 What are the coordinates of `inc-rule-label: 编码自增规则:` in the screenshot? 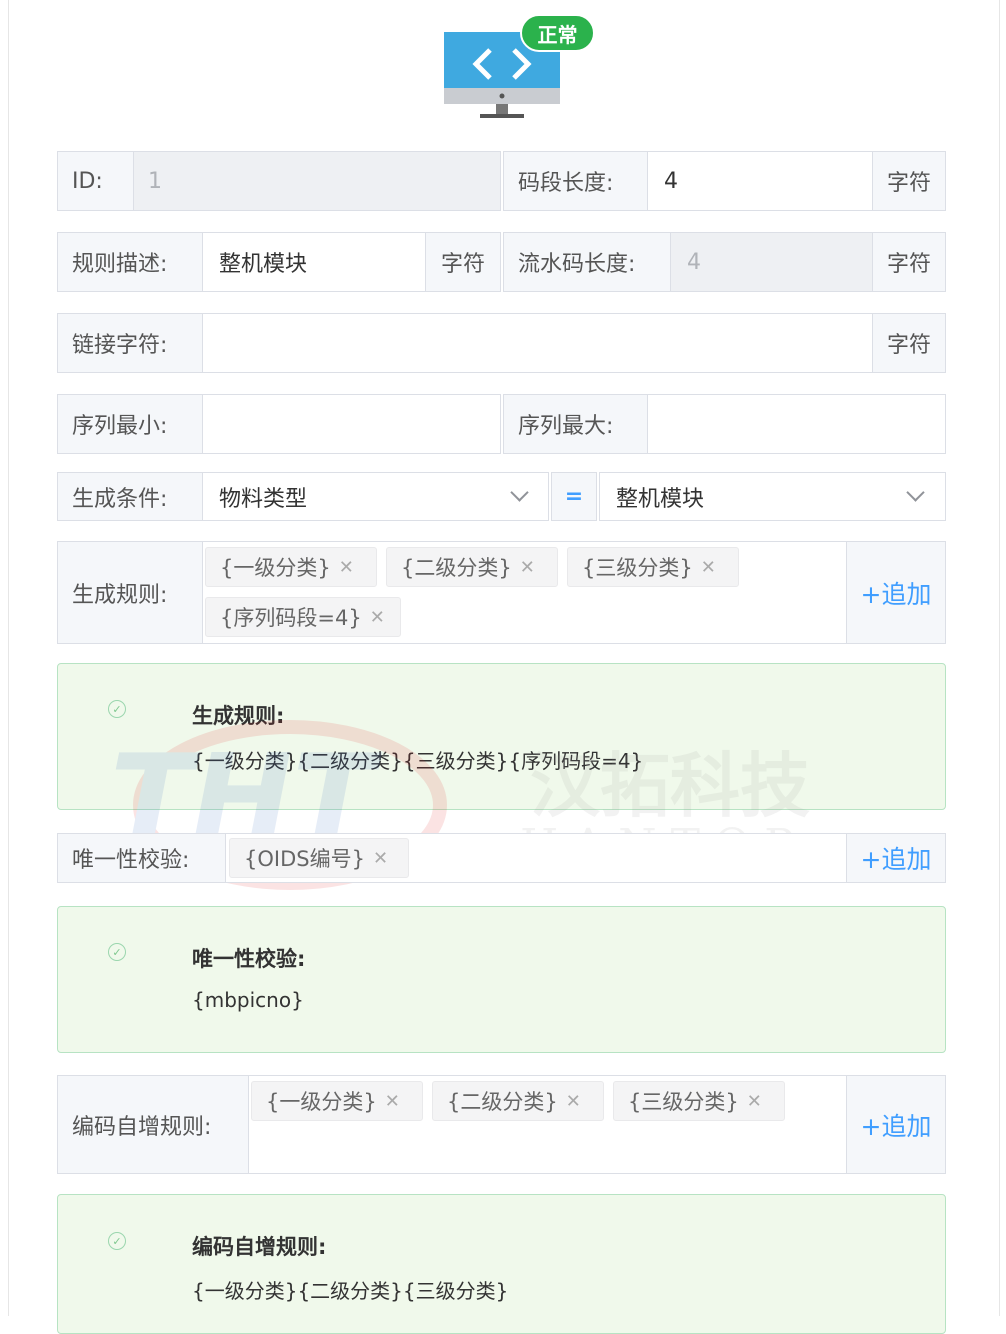 It's located at (153, 1124).